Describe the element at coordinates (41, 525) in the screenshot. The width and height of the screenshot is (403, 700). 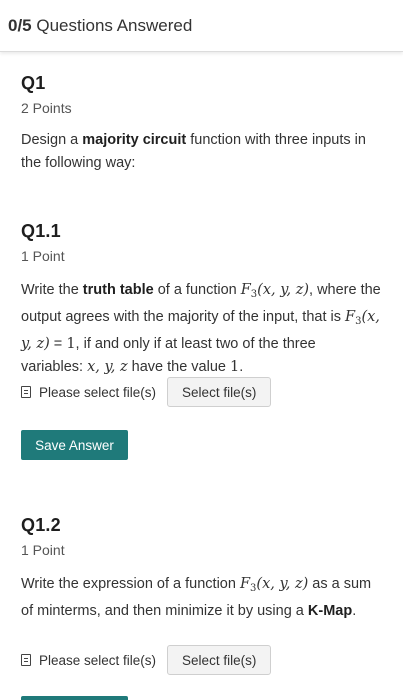
I see `question-title: Q1.2` at that location.